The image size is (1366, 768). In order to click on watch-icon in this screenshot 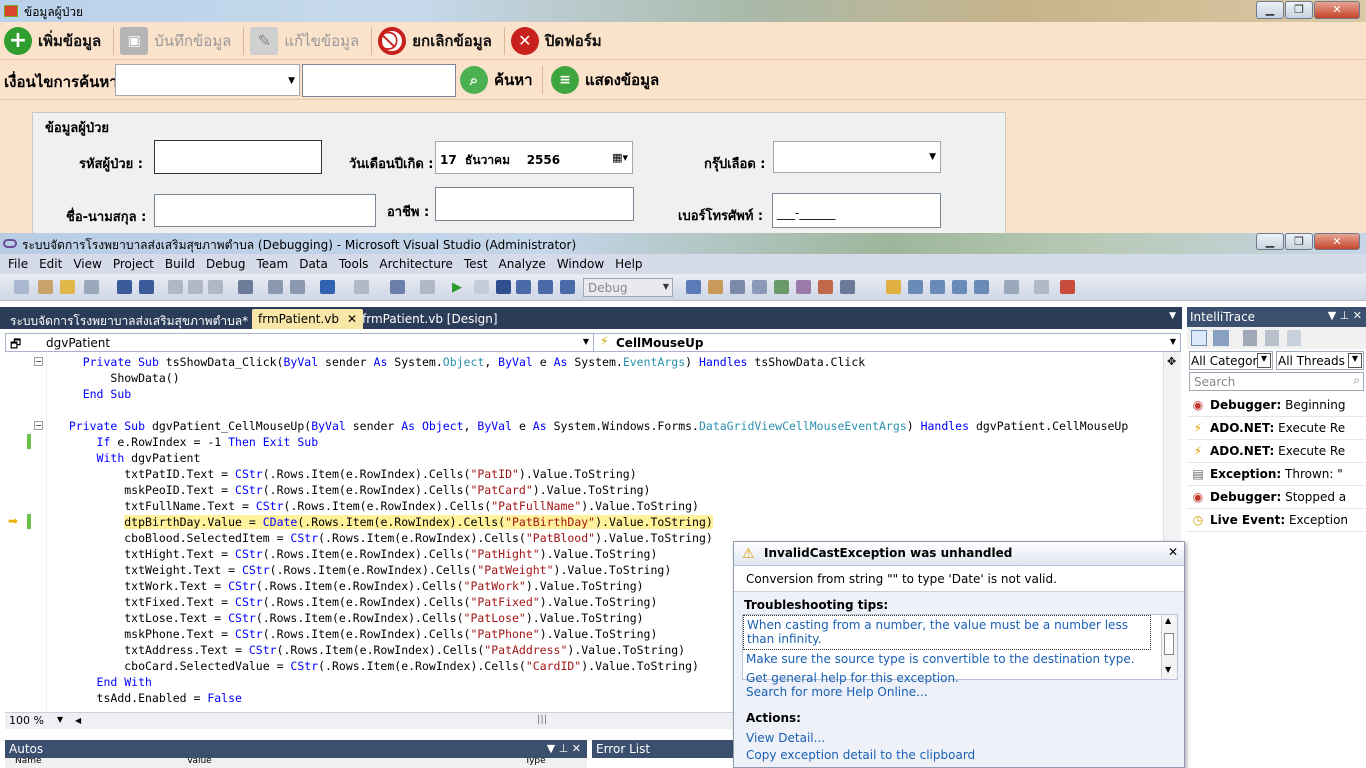, I will do `click(959, 287)`.